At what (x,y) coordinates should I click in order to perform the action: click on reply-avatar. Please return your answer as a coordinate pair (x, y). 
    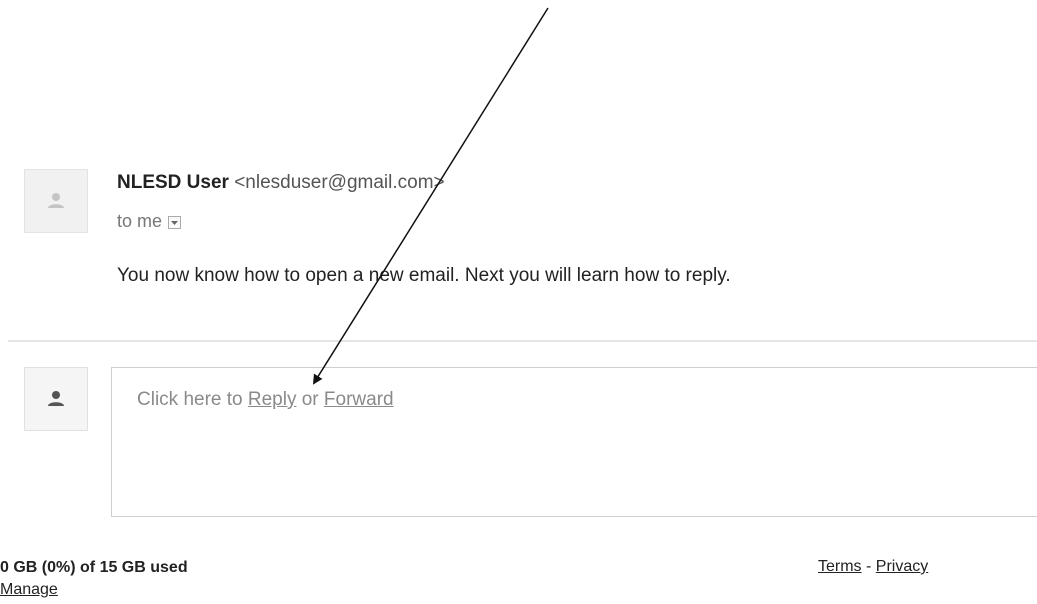
    Looking at the image, I should click on (56, 399).